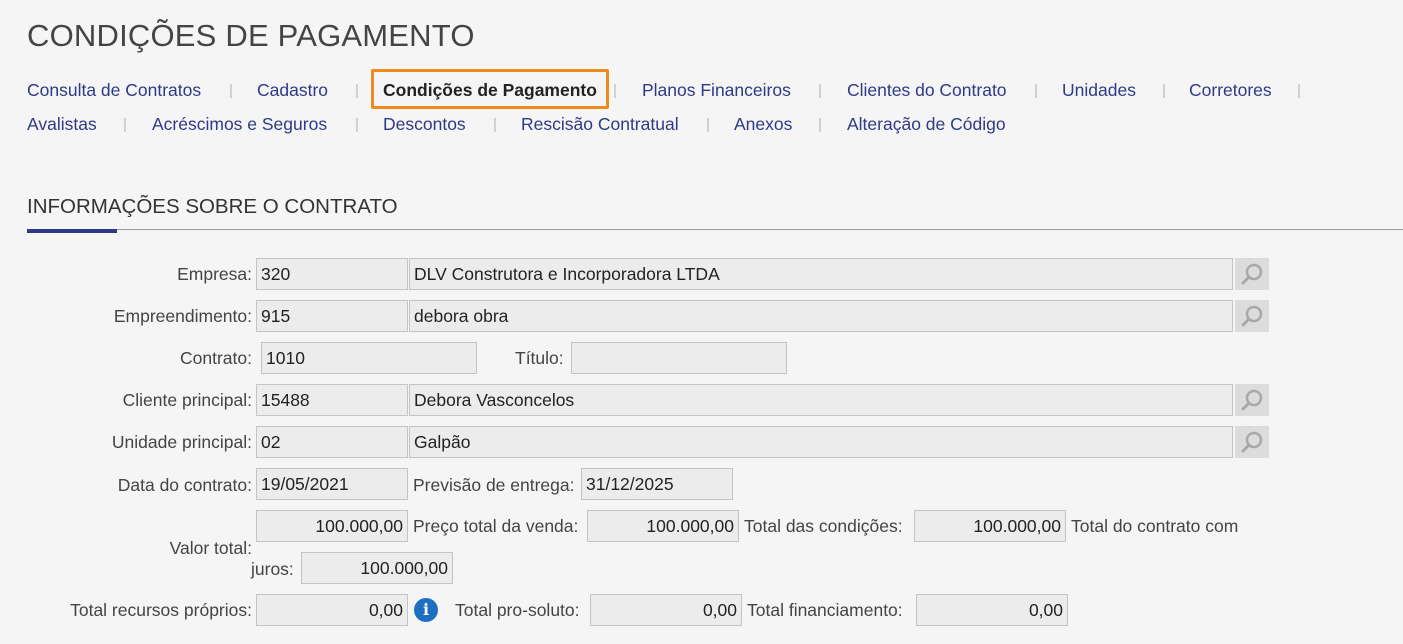  I want to click on cliente-name-field: Debora Vasconcelos, so click(821, 400).